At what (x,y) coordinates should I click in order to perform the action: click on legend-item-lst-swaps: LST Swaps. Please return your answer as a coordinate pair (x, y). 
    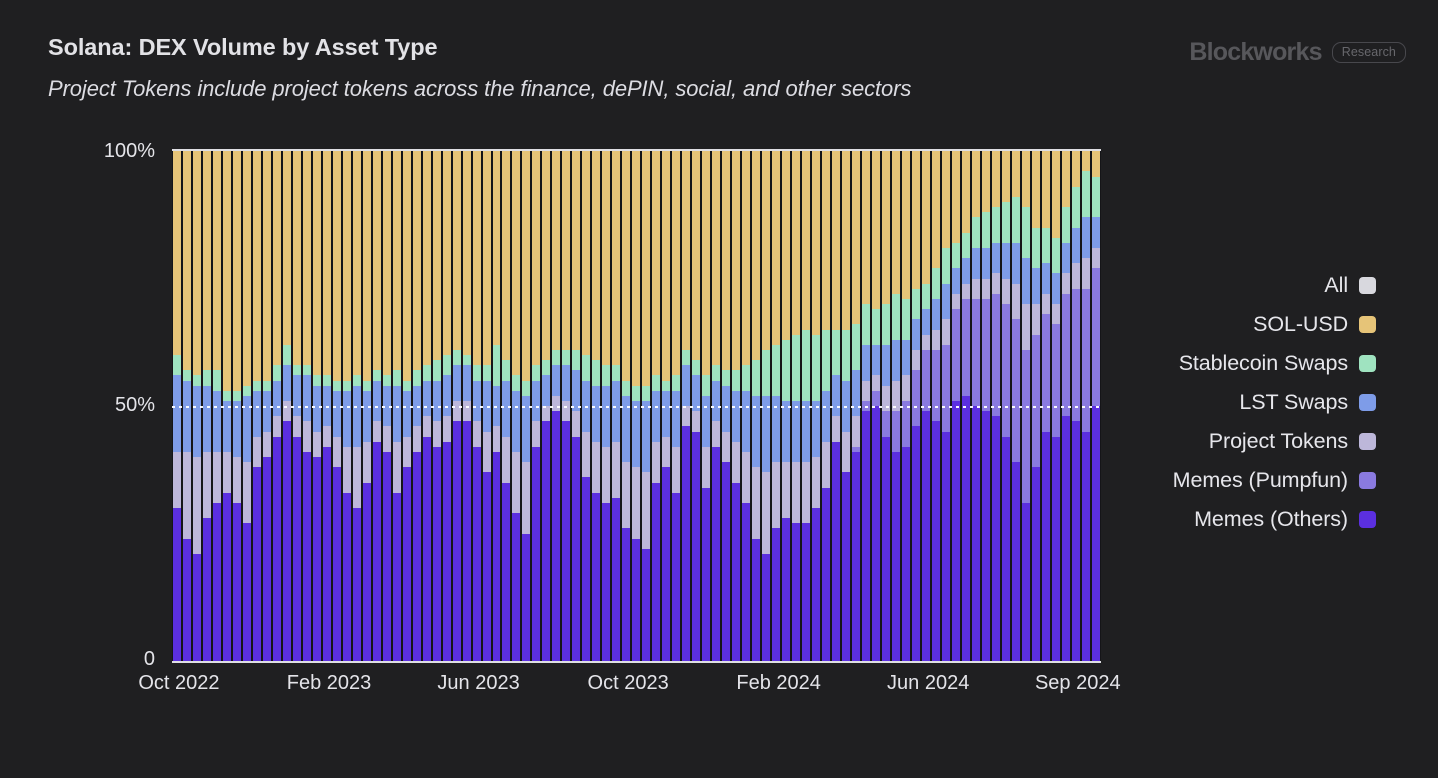
    Looking at the image, I should click on (1307, 402).